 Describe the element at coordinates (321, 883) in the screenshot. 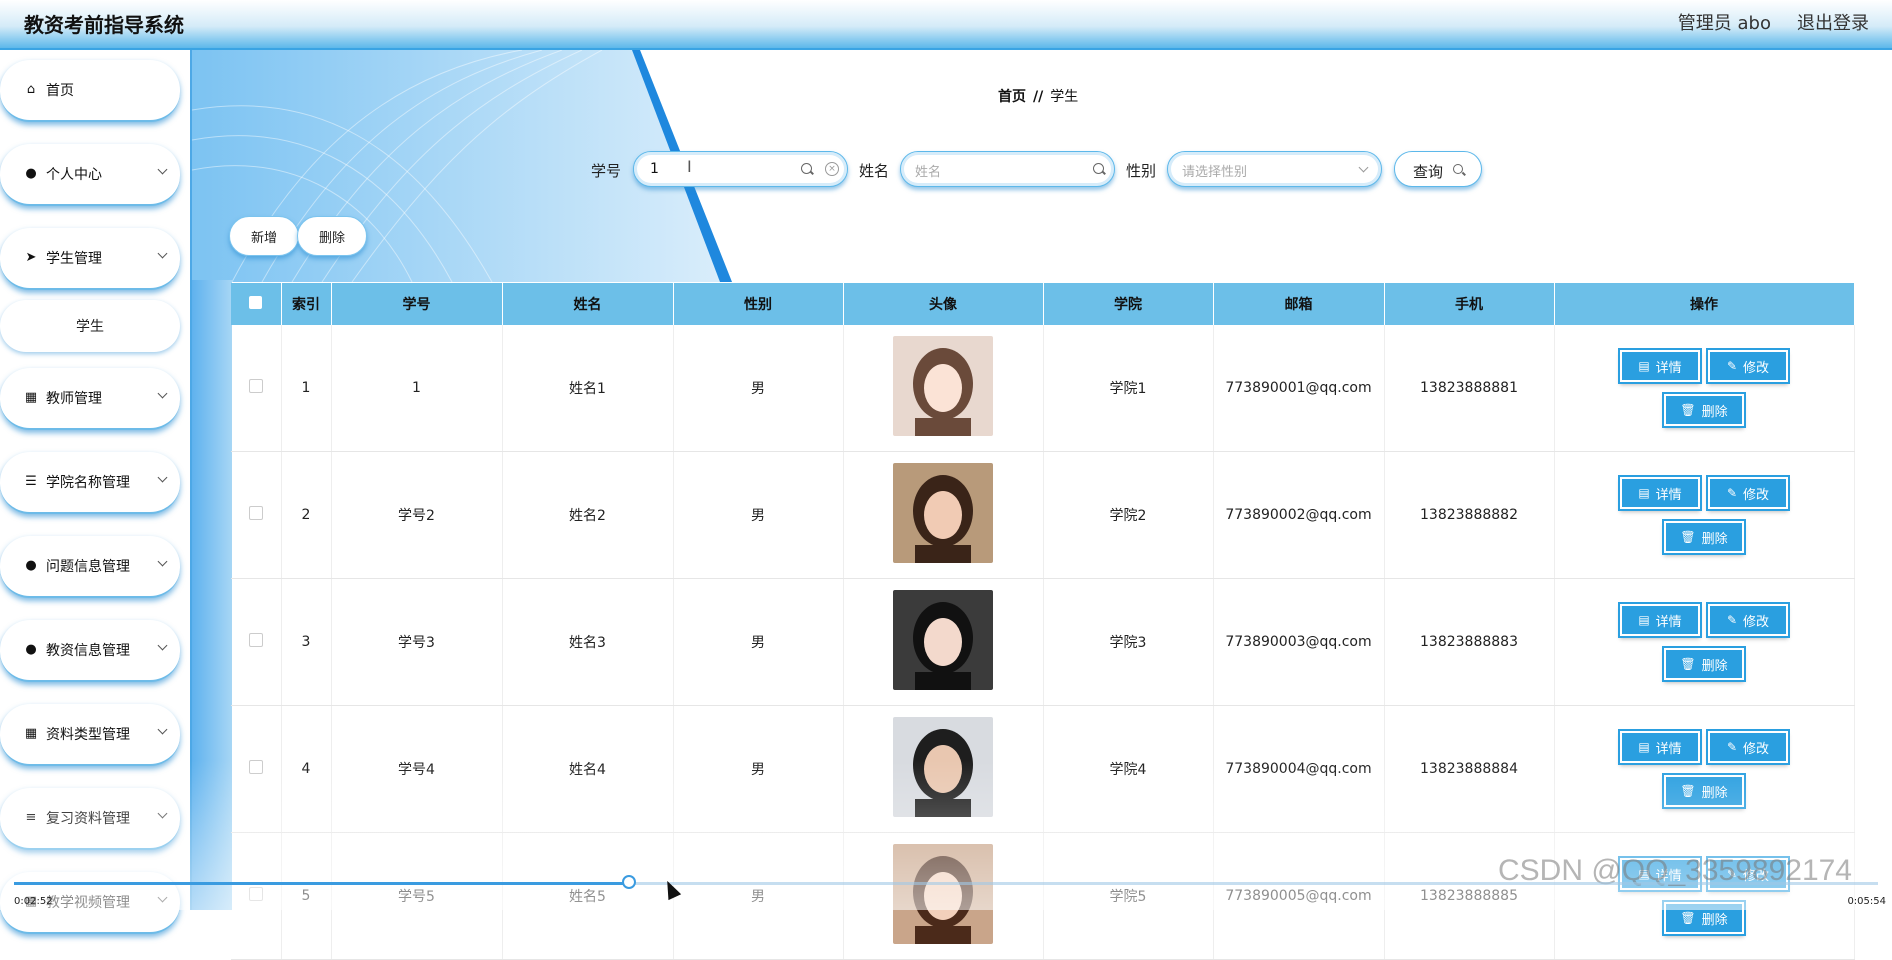

I see `video-progress-fill` at that location.